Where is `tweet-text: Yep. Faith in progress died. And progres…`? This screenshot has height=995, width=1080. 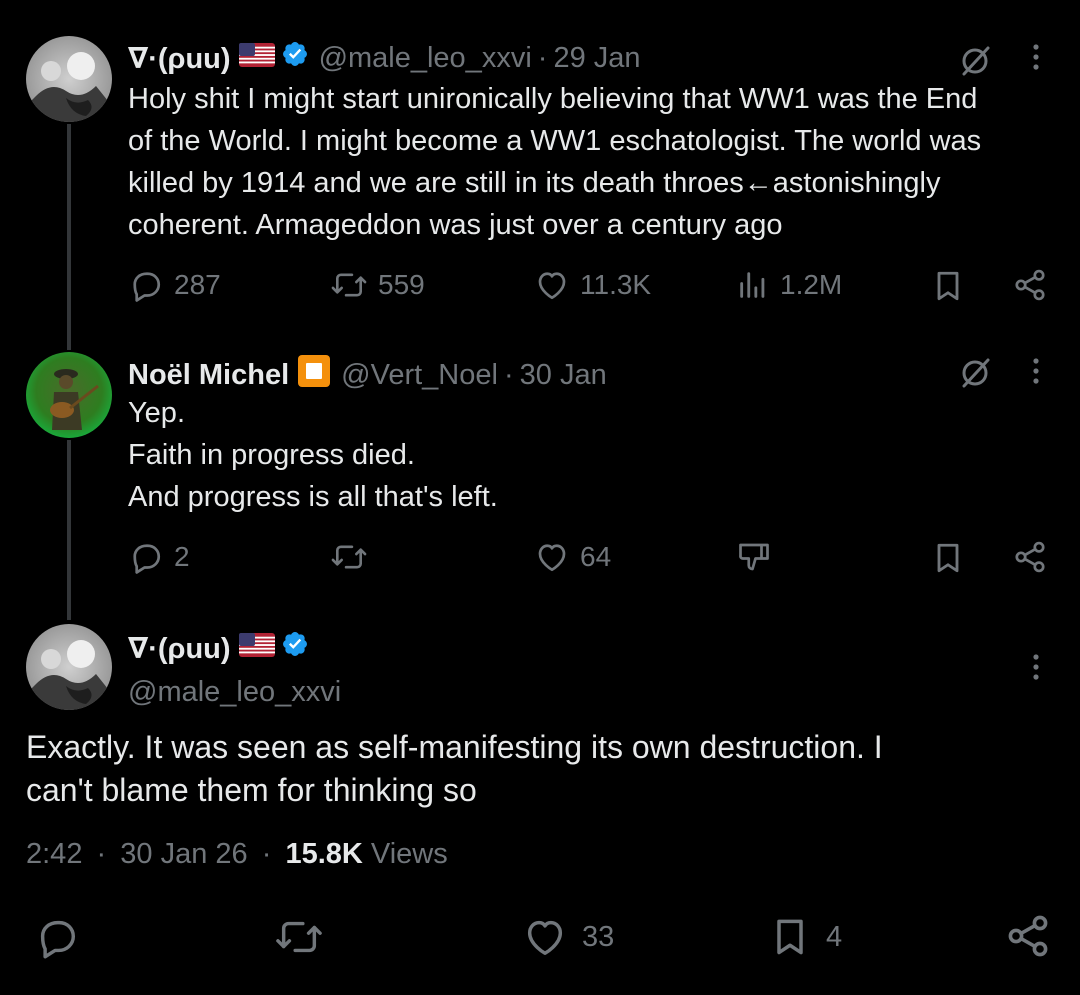 tweet-text: Yep. Faith in progress died. And progres… is located at coordinates (313, 455).